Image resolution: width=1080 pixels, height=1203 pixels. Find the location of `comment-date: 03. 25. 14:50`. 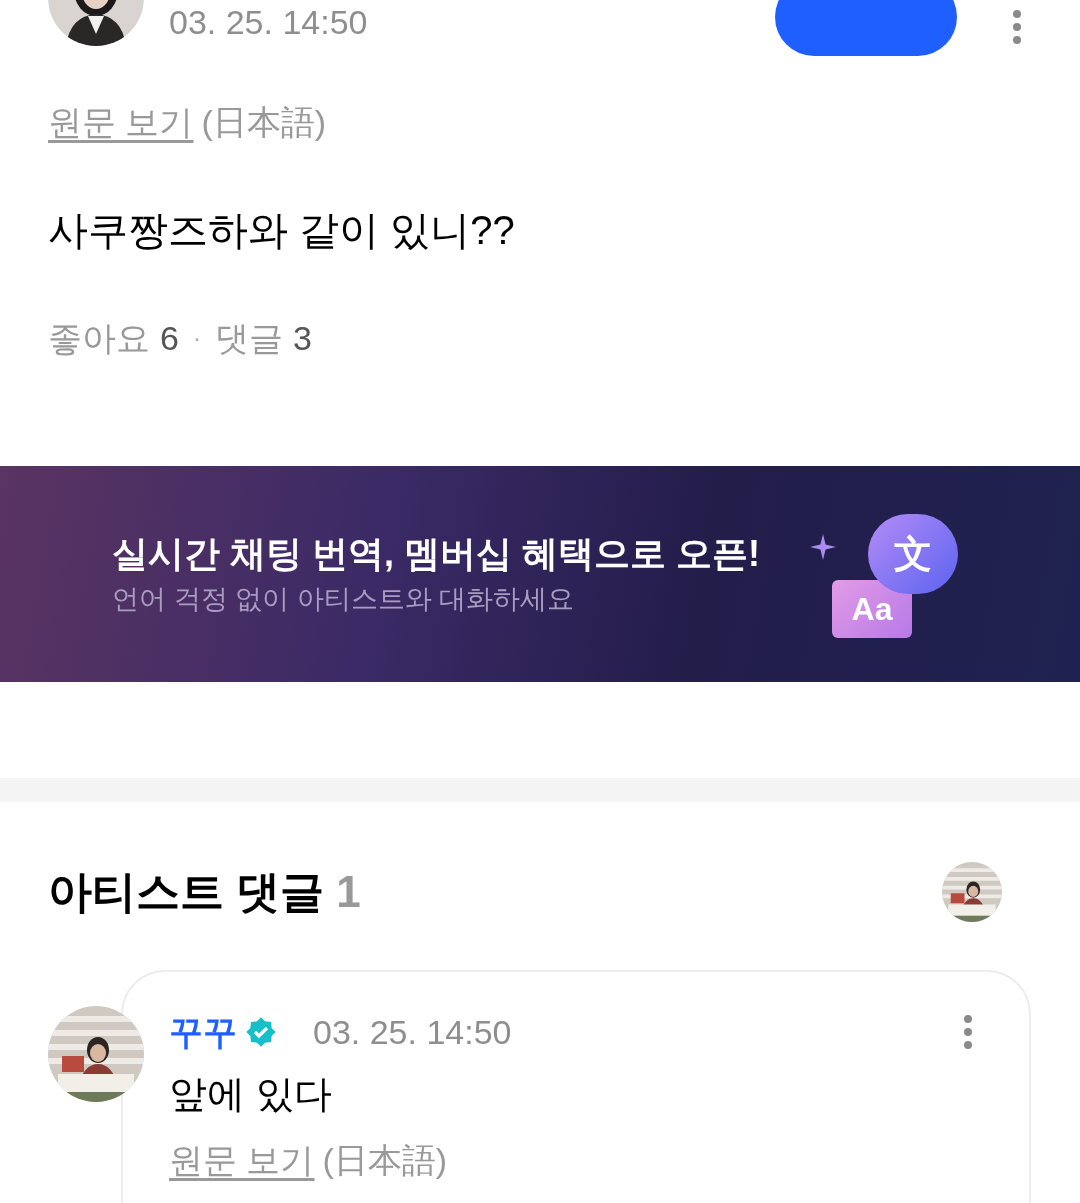

comment-date: 03. 25. 14:50 is located at coordinates (412, 1032).